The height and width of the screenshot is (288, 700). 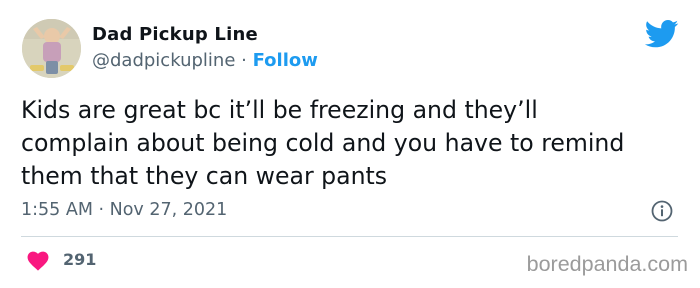 I want to click on author-handle-row: @dadpickupline · Follow, so click(x=205, y=60).